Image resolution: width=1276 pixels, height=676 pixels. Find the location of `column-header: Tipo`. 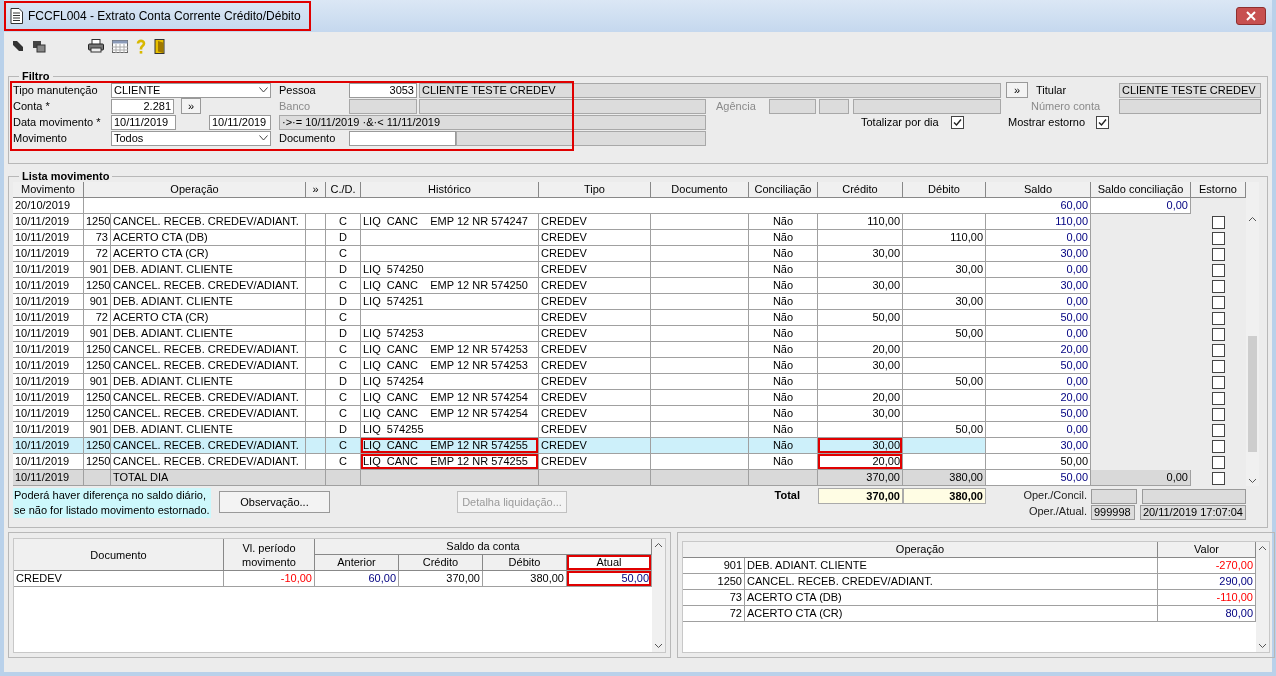

column-header: Tipo is located at coordinates (595, 190).